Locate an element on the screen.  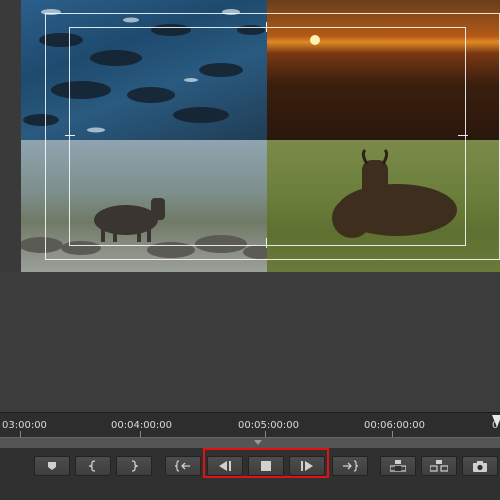
timecode-label: 00:06:00:00 is located at coordinates (395, 425).